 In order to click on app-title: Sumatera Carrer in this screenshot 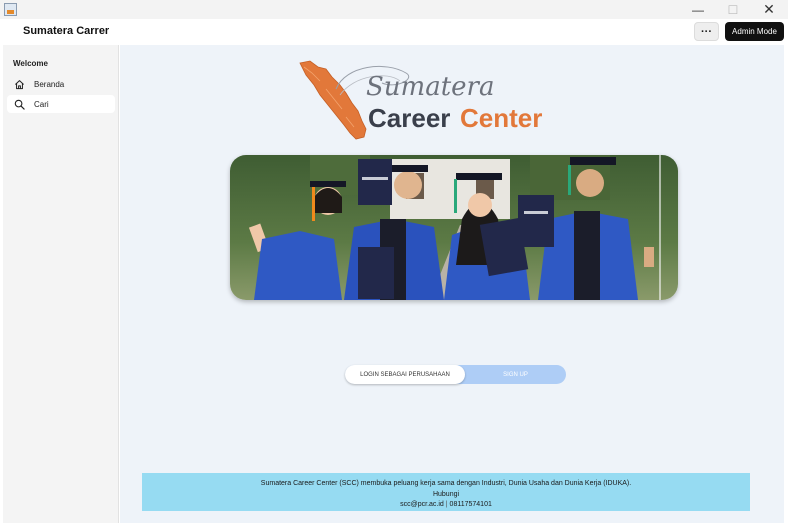, I will do `click(66, 31)`.